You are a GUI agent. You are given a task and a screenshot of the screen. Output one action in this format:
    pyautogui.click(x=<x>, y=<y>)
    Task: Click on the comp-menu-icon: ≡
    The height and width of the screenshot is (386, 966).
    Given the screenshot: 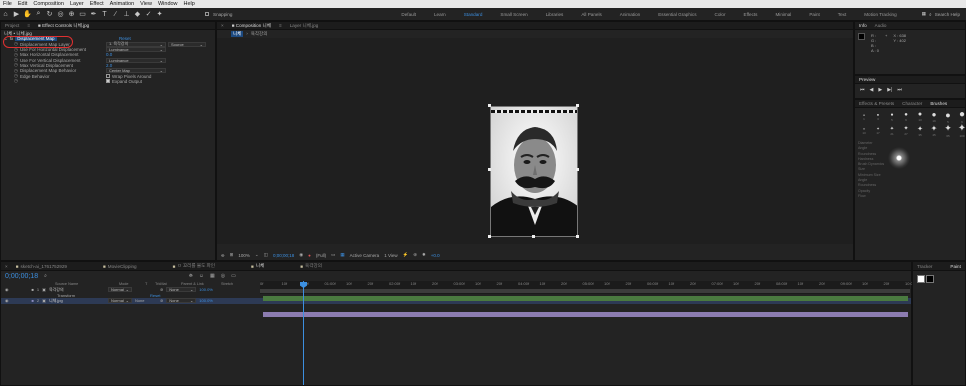 What is the action you would take?
    pyautogui.click(x=280, y=25)
    